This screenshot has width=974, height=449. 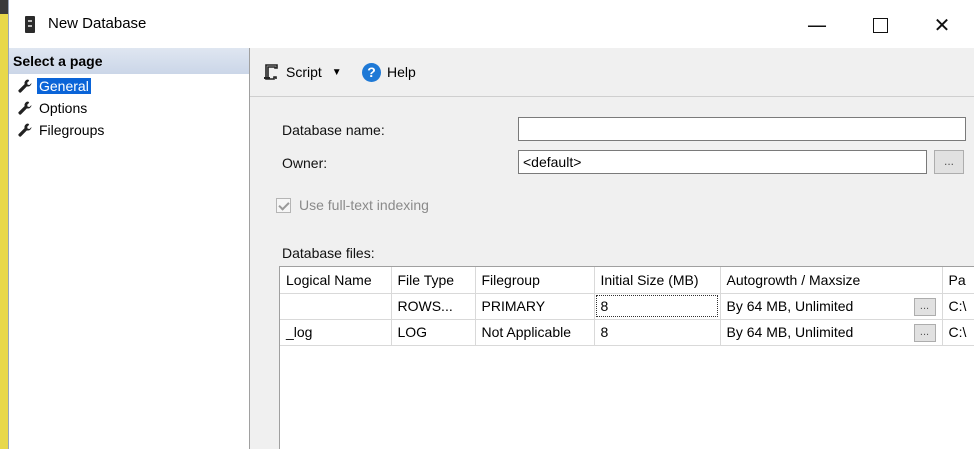 I want to click on logical-name-cell, so click(x=336, y=306).